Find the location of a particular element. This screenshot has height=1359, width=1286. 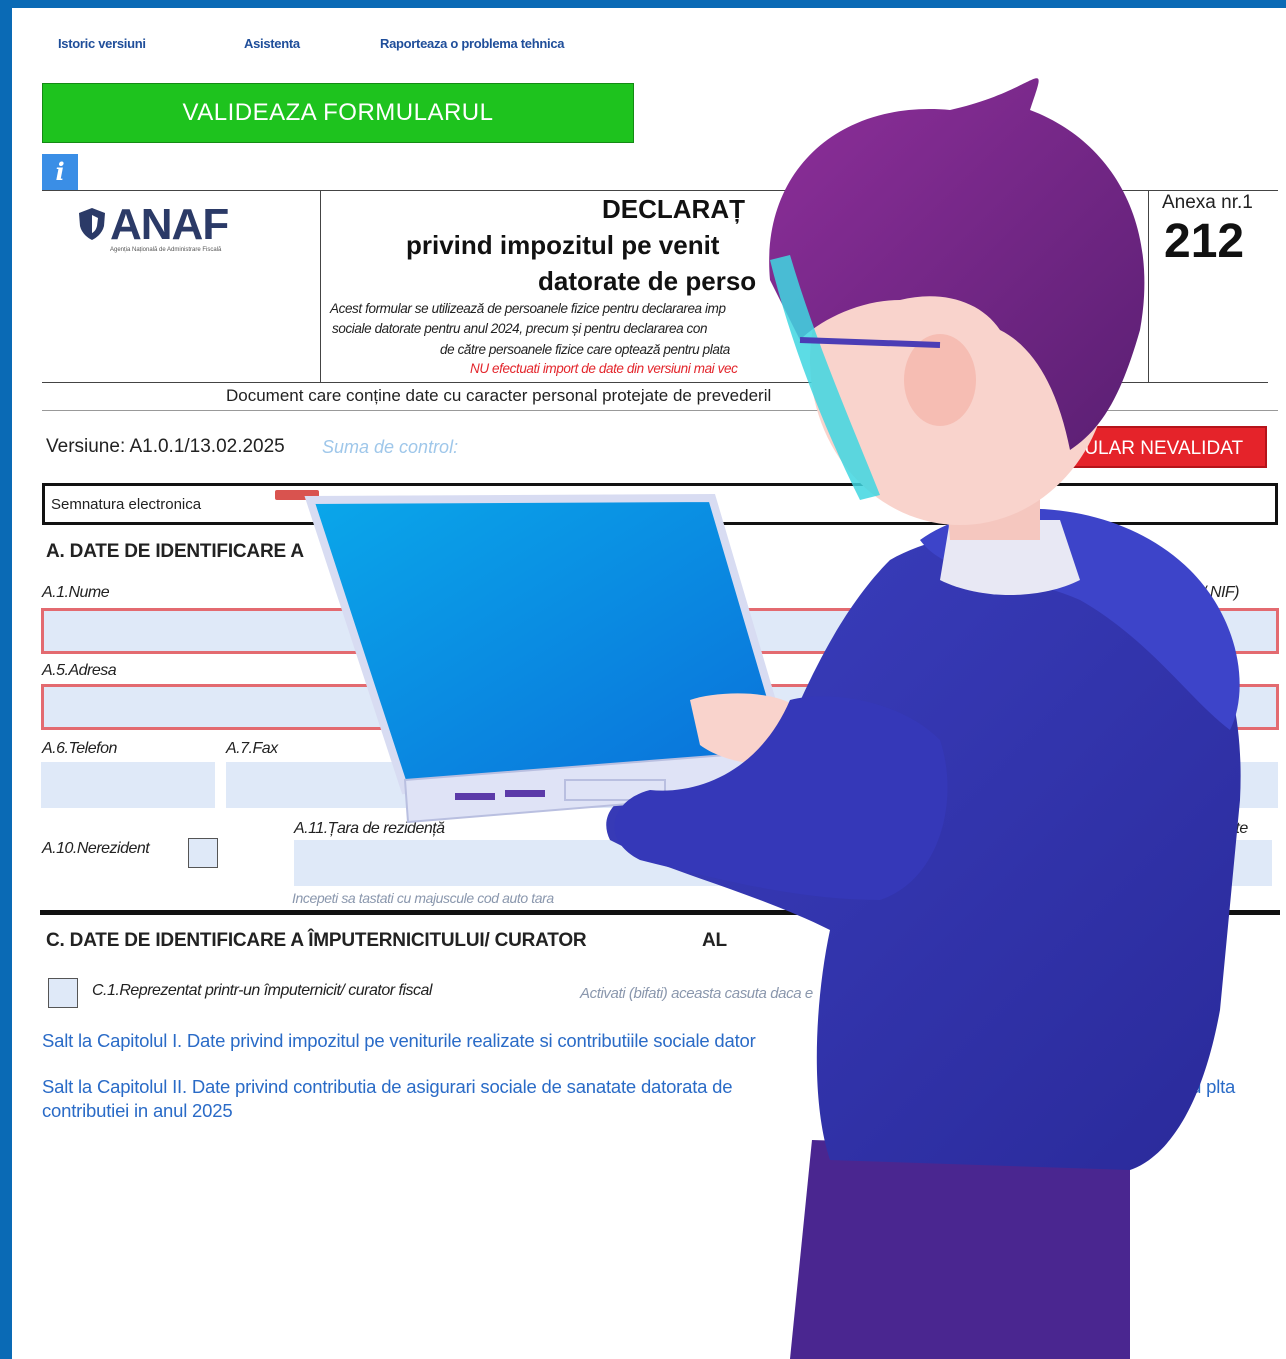

proxy-checkbox-hint: Activati (bifati) aceasta casuta daca e is located at coordinates (696, 993).